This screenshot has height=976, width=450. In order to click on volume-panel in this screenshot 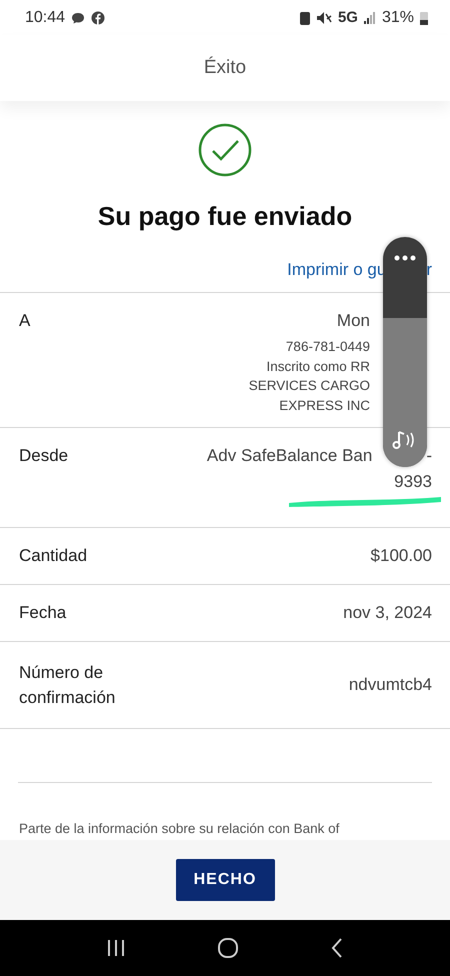, I will do `click(405, 352)`.